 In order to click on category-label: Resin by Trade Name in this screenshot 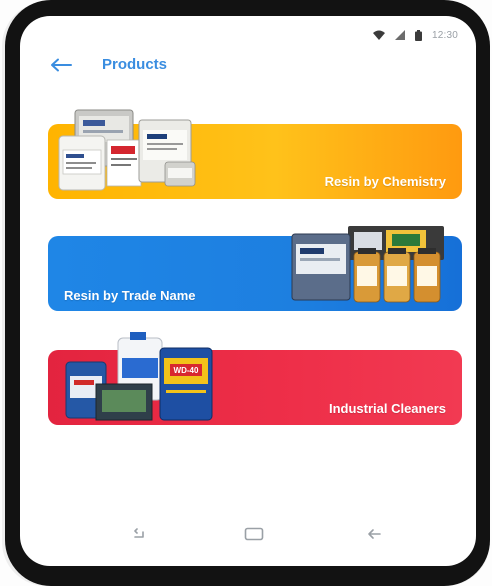, I will do `click(130, 295)`.